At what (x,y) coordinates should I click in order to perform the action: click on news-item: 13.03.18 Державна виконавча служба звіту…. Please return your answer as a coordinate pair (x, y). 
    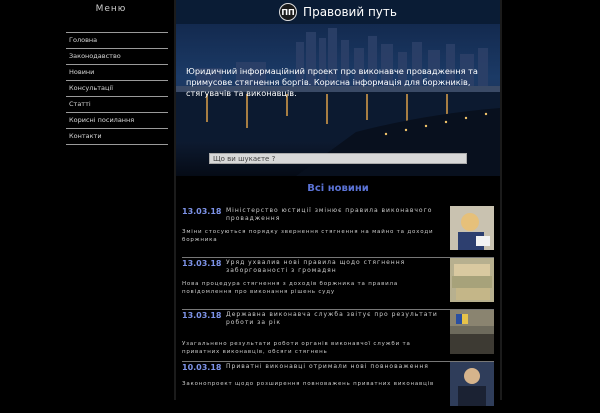
    Looking at the image, I should click on (338, 336).